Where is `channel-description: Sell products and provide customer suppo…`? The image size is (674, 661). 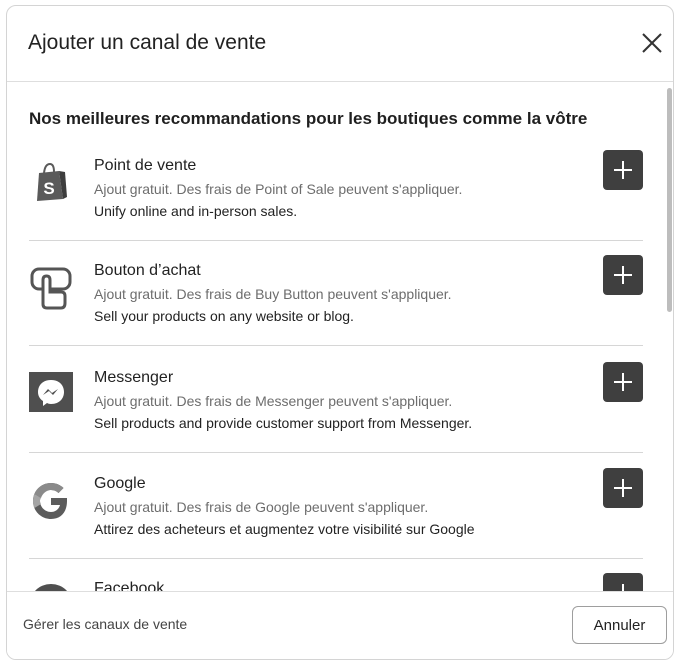 channel-description: Sell products and provide customer suppo… is located at coordinates (283, 423).